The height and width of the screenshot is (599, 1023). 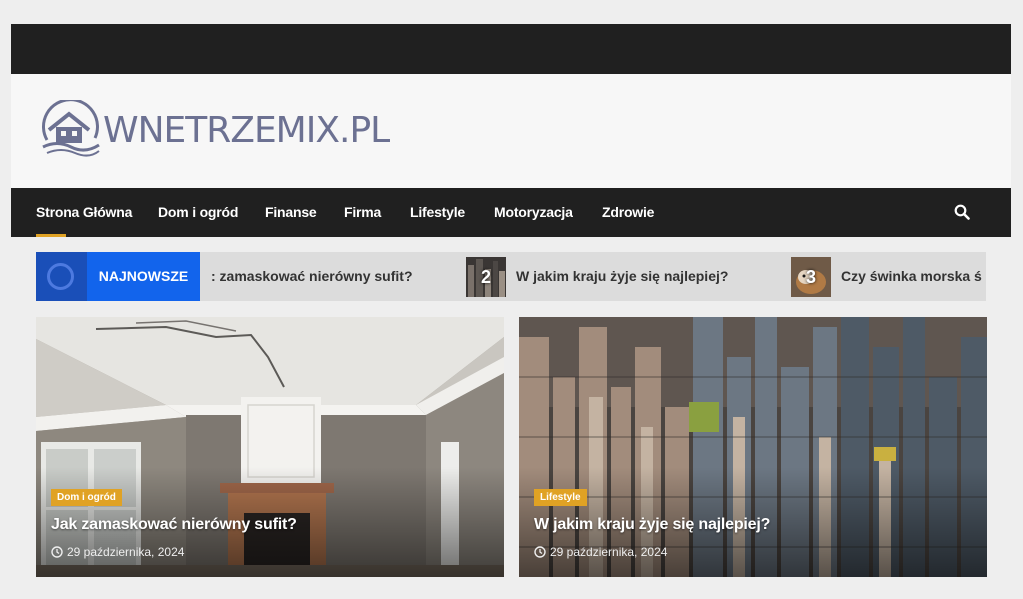 What do you see at coordinates (86, 497) in the screenshot?
I see `category-badge: Dom i ogród` at bounding box center [86, 497].